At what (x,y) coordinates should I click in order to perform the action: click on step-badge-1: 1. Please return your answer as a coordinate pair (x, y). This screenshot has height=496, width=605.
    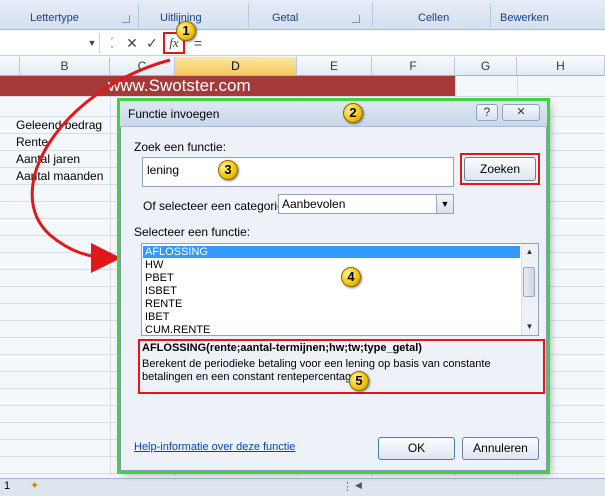
    Looking at the image, I should click on (186, 31).